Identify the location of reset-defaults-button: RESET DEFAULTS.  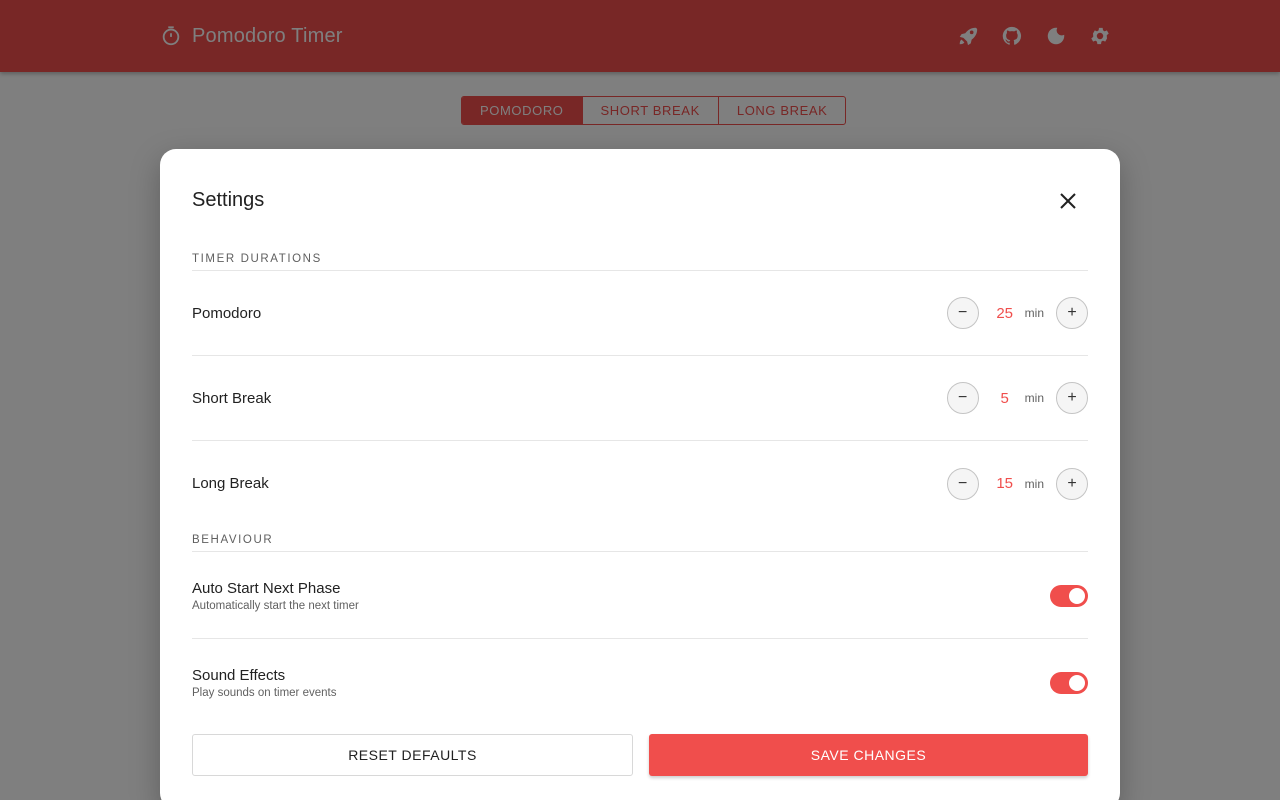
(412, 755).